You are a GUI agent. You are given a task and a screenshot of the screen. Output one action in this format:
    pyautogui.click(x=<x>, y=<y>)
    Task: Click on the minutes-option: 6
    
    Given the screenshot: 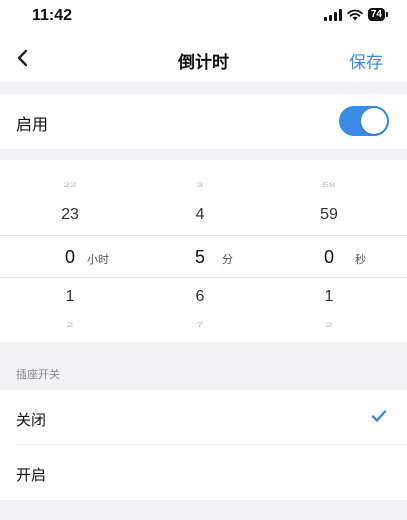 What is the action you would take?
    pyautogui.click(x=200, y=297)
    